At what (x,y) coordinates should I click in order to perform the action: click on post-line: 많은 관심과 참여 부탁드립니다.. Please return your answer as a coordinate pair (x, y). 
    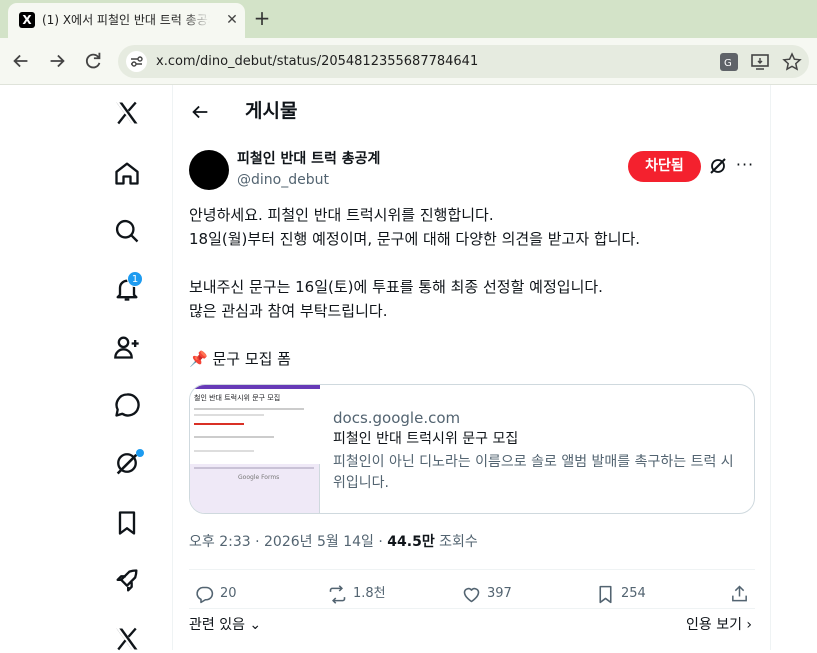
    Looking at the image, I should click on (288, 311).